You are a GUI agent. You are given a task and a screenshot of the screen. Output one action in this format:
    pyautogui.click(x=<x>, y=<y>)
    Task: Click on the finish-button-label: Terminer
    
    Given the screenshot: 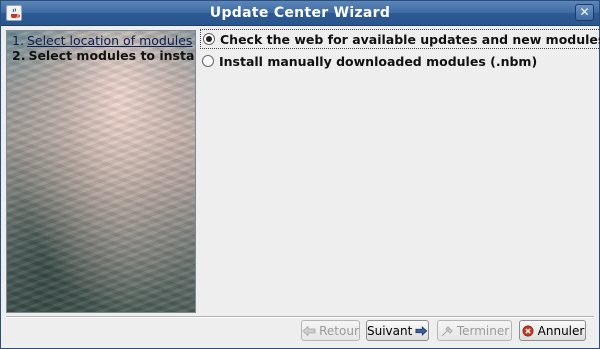 What is the action you would take?
    pyautogui.click(x=483, y=330)
    